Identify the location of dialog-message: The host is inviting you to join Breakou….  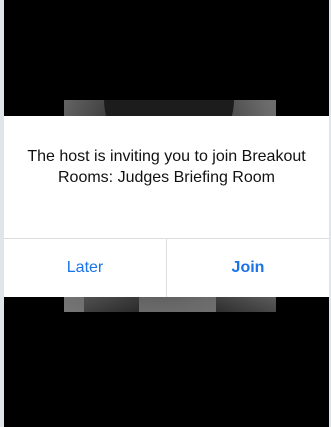
(166, 167).